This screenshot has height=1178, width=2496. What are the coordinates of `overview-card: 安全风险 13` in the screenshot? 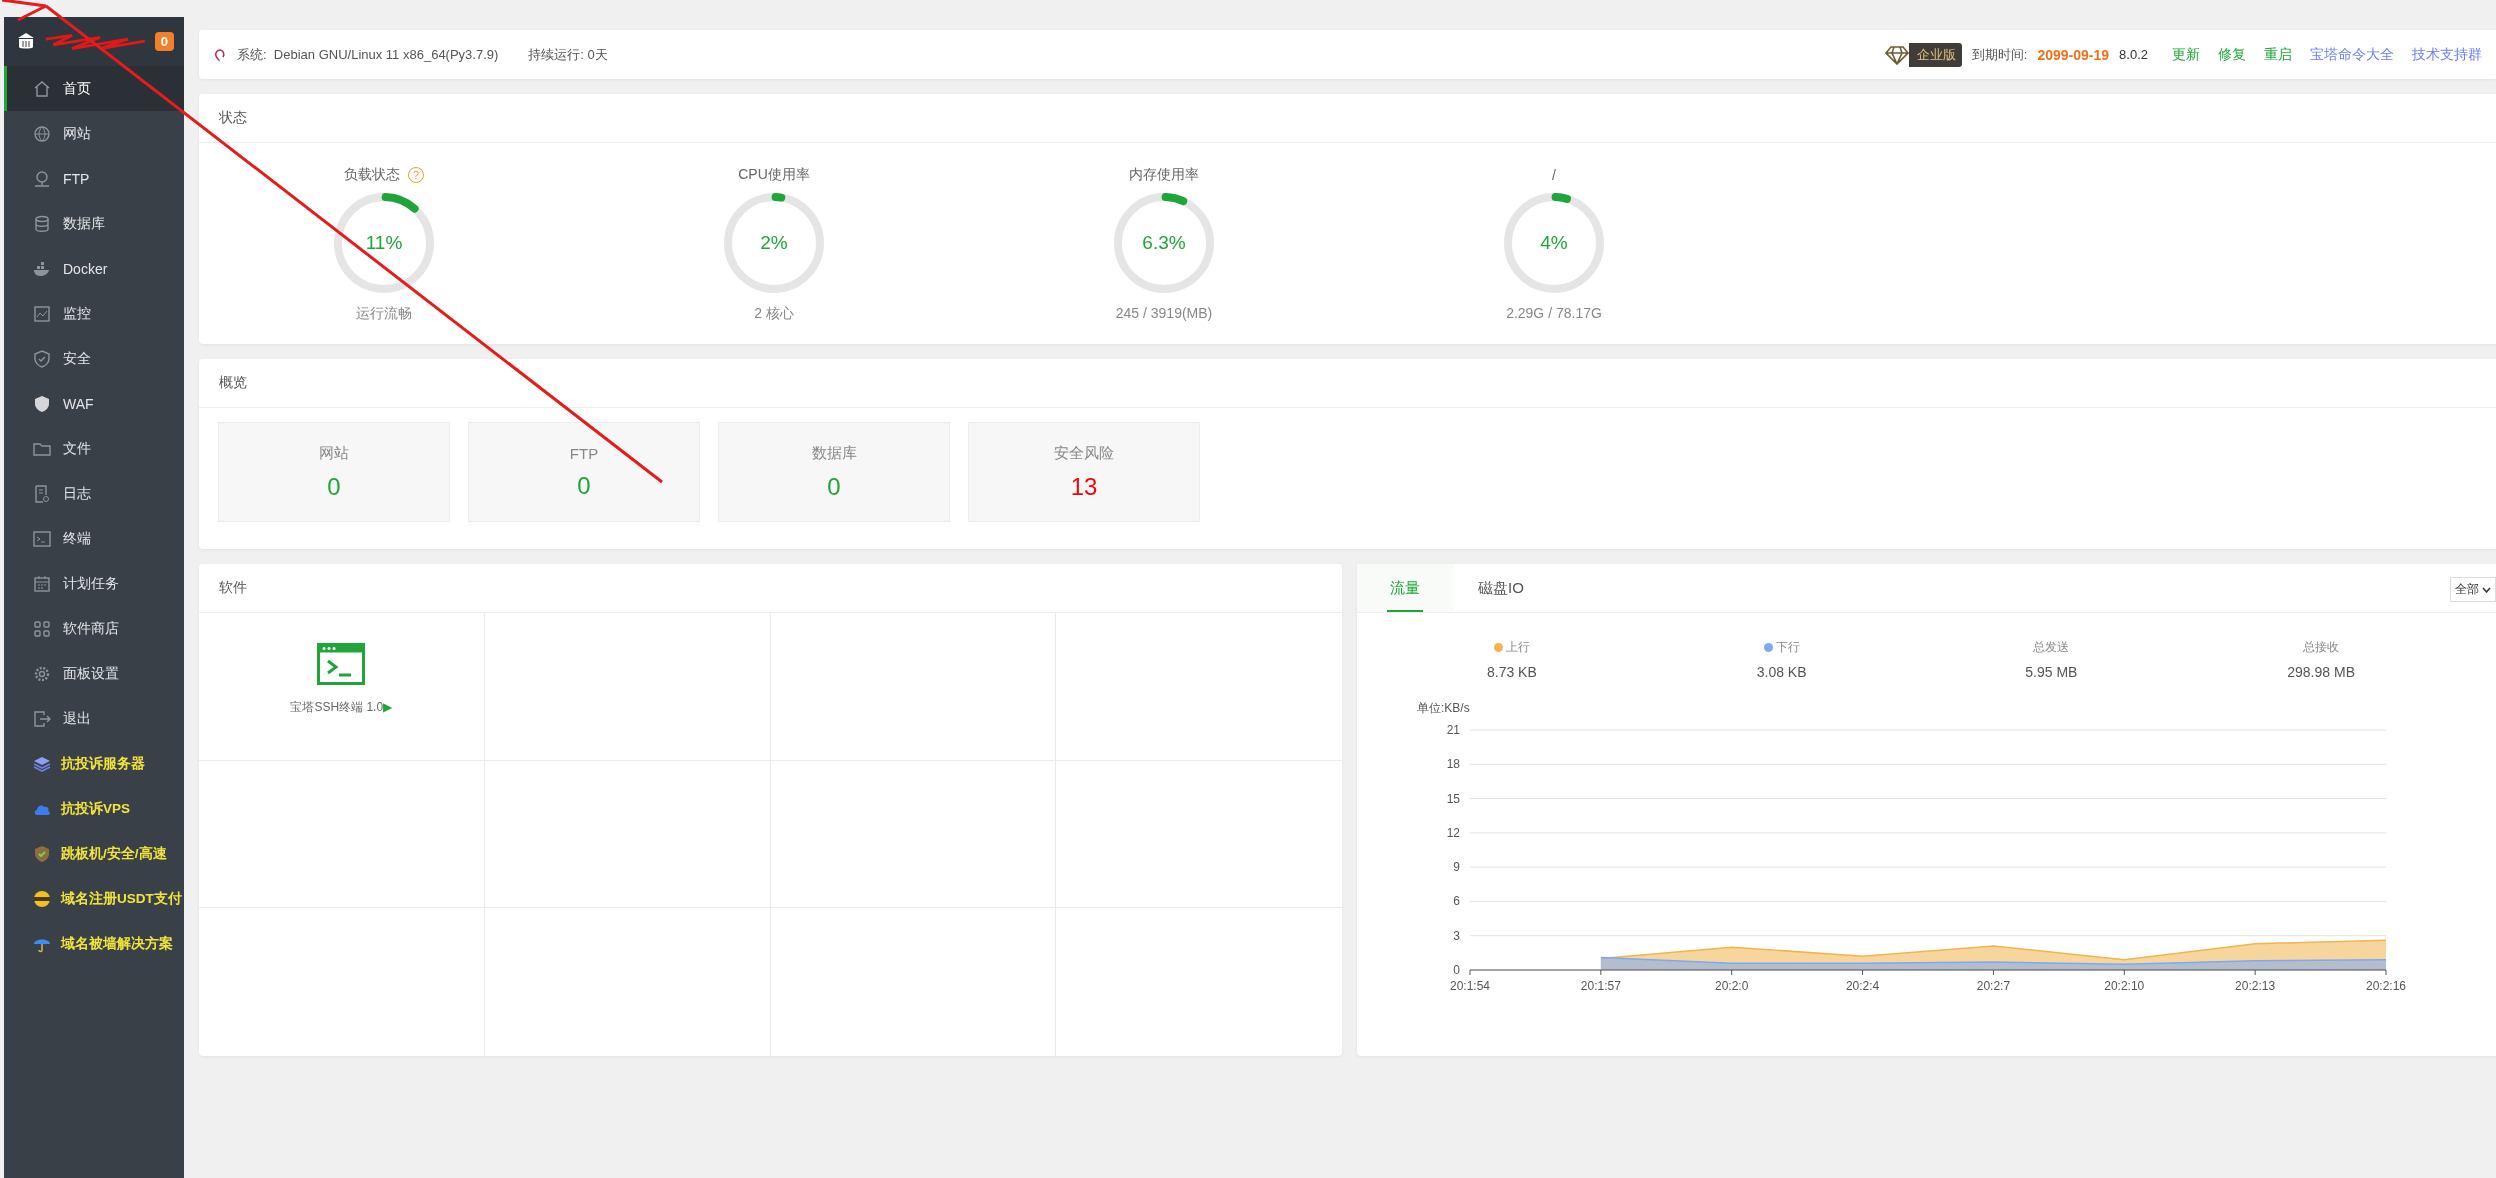 It's located at (1084, 472).